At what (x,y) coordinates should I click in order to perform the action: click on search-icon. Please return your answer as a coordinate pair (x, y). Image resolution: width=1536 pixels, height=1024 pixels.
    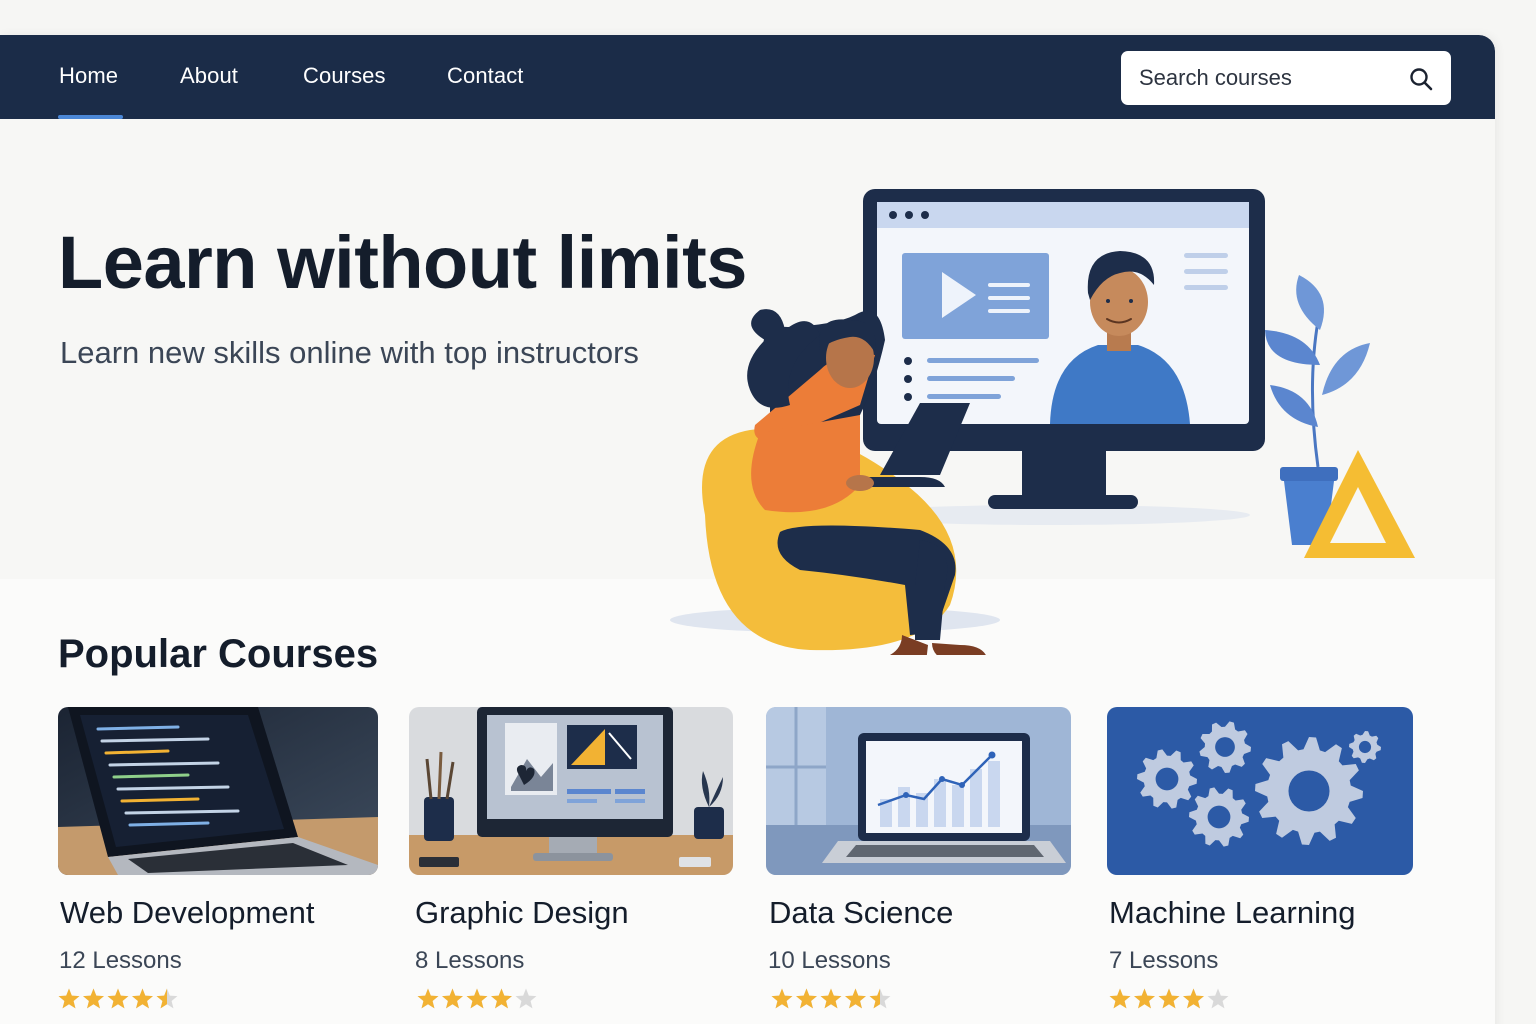
    Looking at the image, I should click on (1421, 79).